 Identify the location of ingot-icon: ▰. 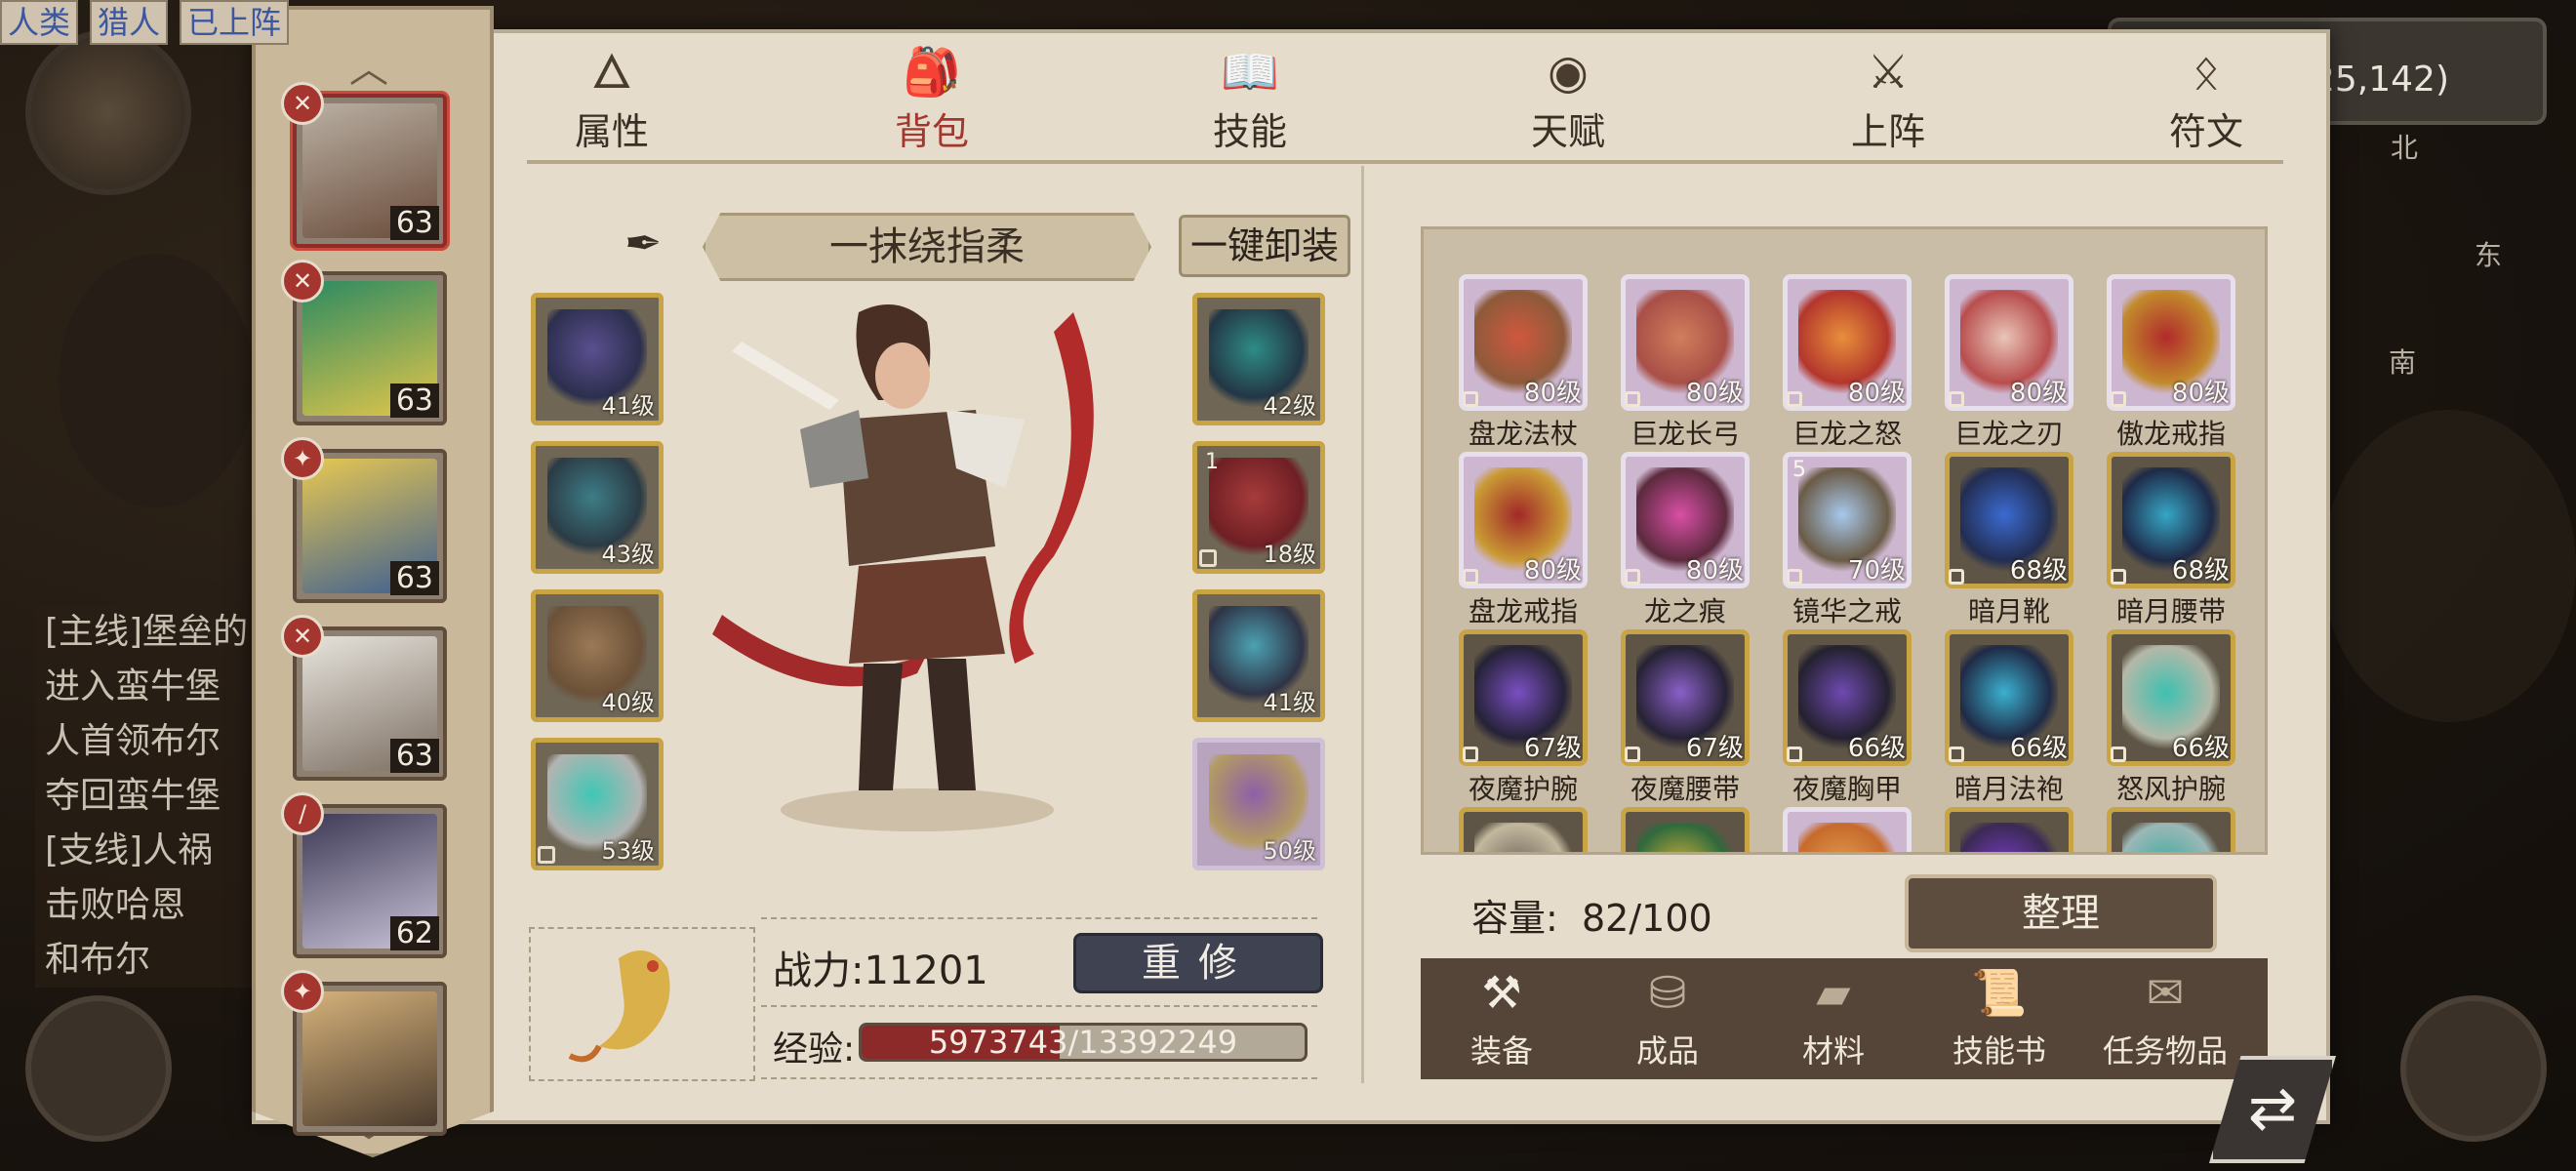
(1833, 992).